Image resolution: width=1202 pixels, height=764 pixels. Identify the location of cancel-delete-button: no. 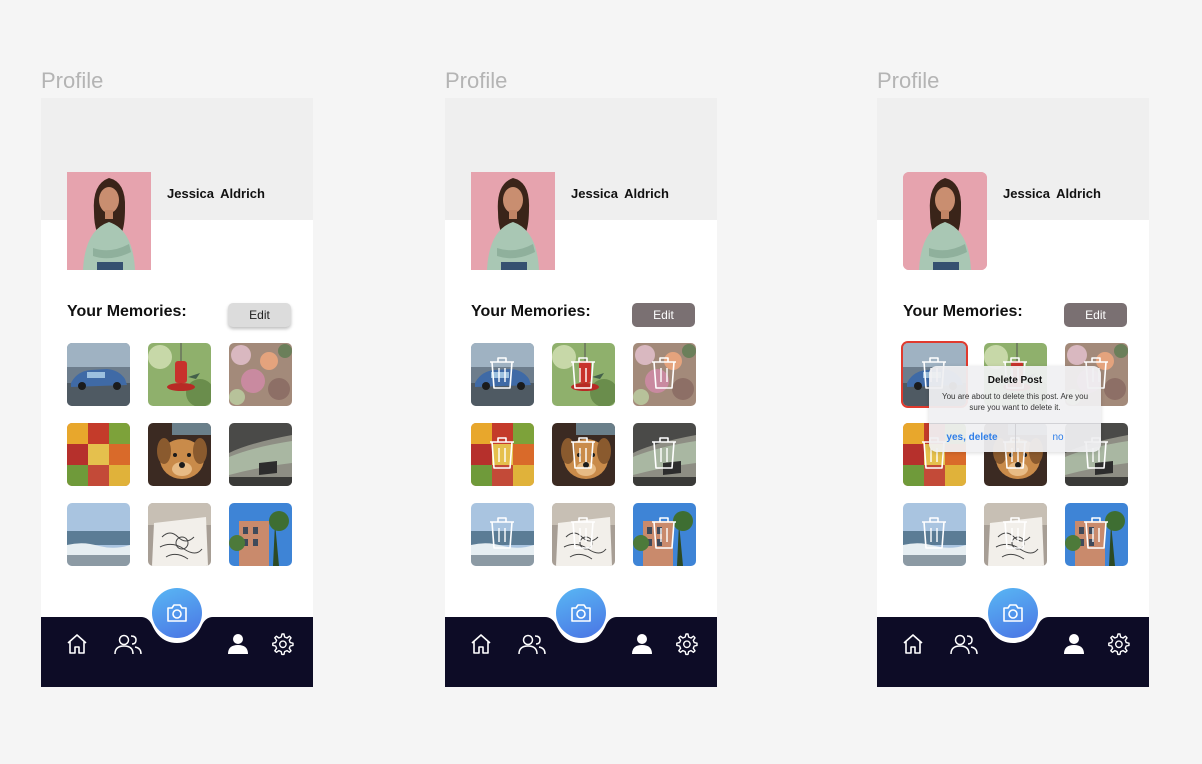
(1058, 438).